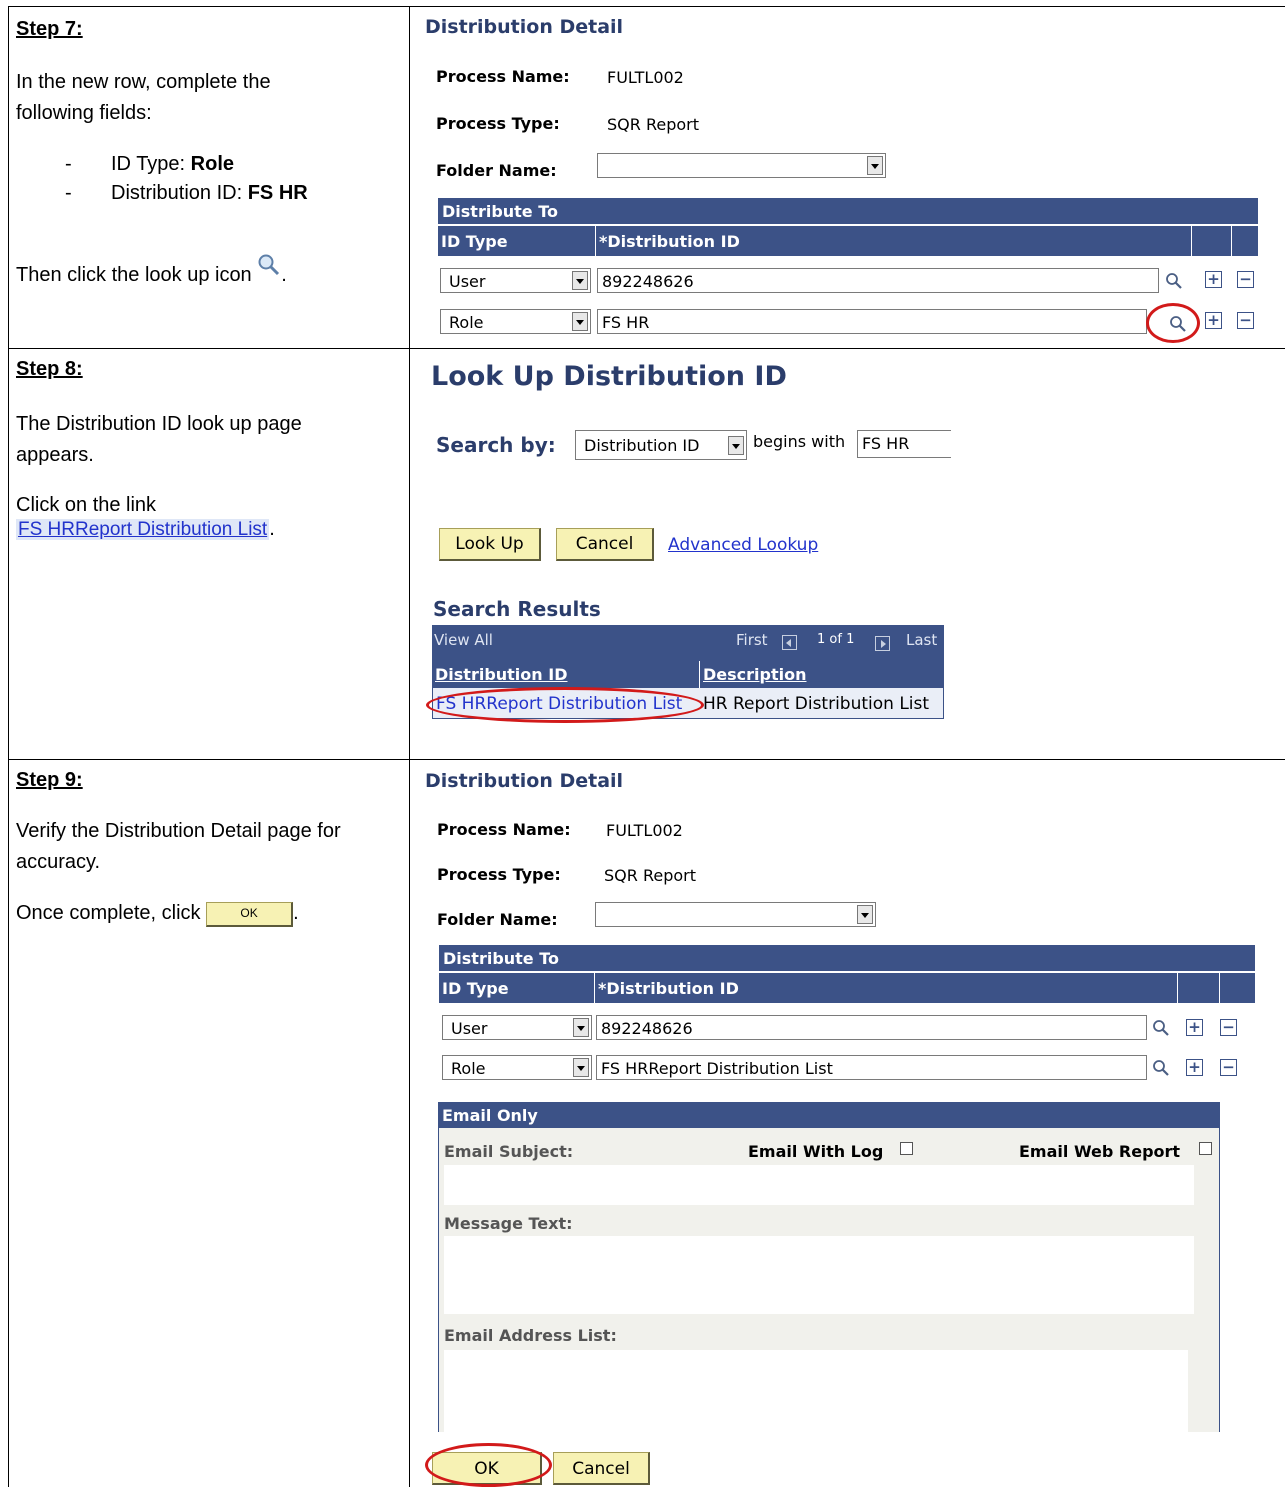 The width and height of the screenshot is (1285, 1487). Describe the element at coordinates (508, 1223) in the screenshot. I see `message-text-label: Message Text:` at that location.